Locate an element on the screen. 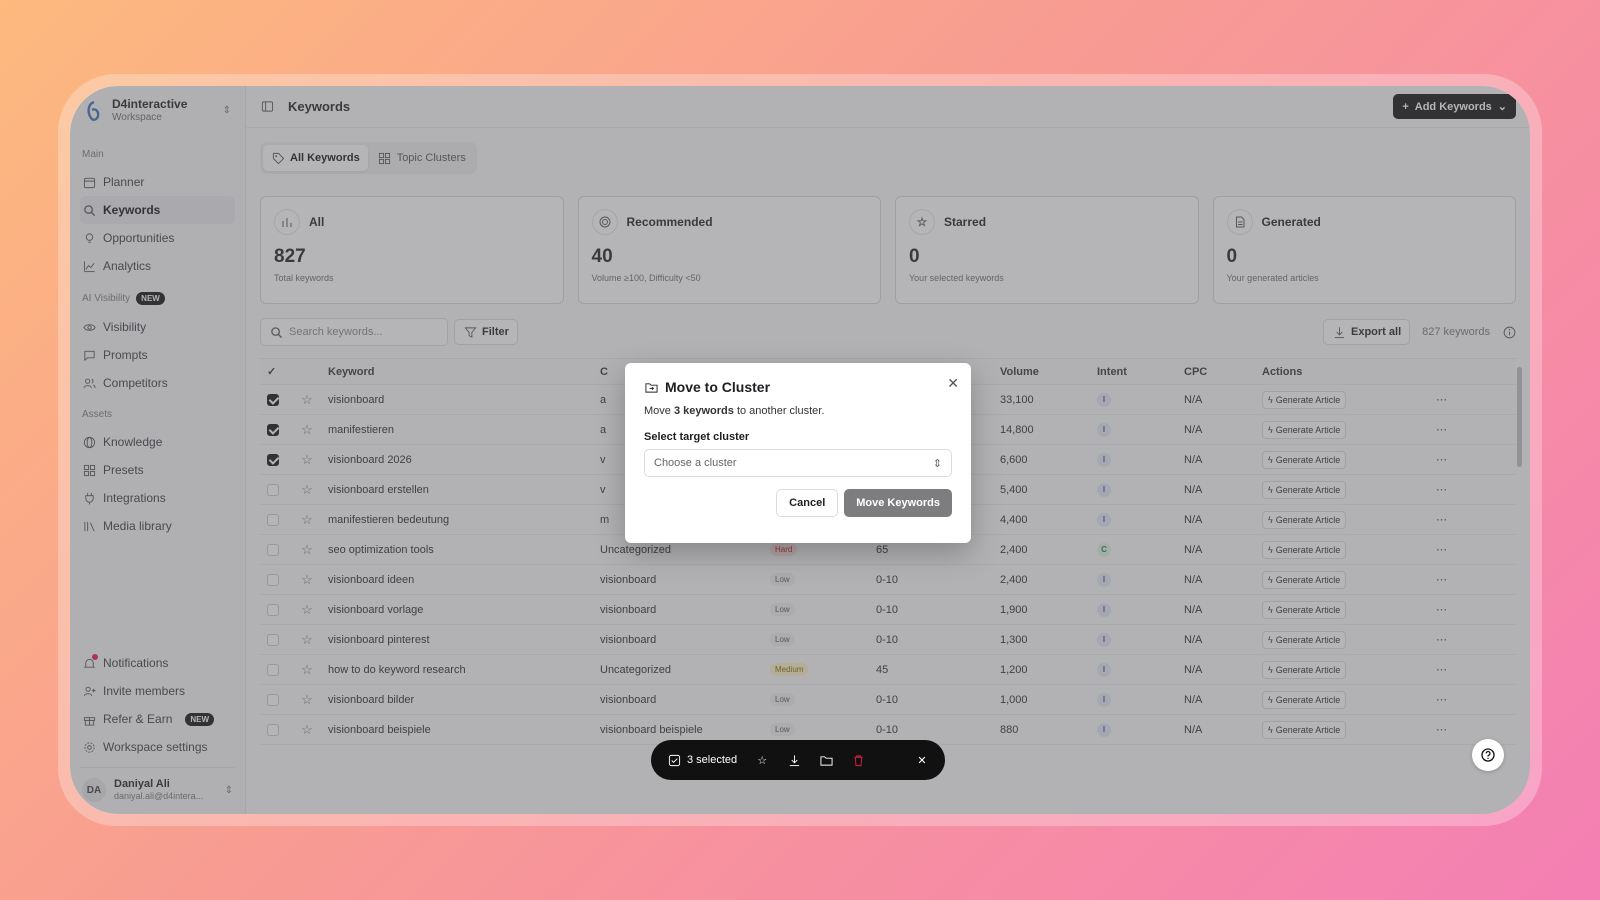 This screenshot has height=900, width=1600. selection-bar: 3 selected ☆ ✕ is located at coordinates (798, 760).